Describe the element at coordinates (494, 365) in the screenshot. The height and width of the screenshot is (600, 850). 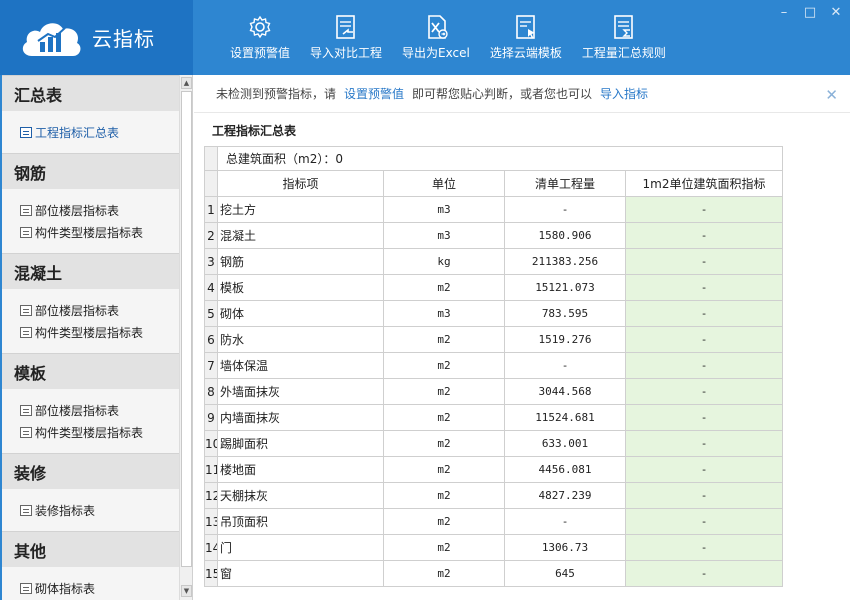
I see `table-row: 7 墙体保温 m2- -` at that location.